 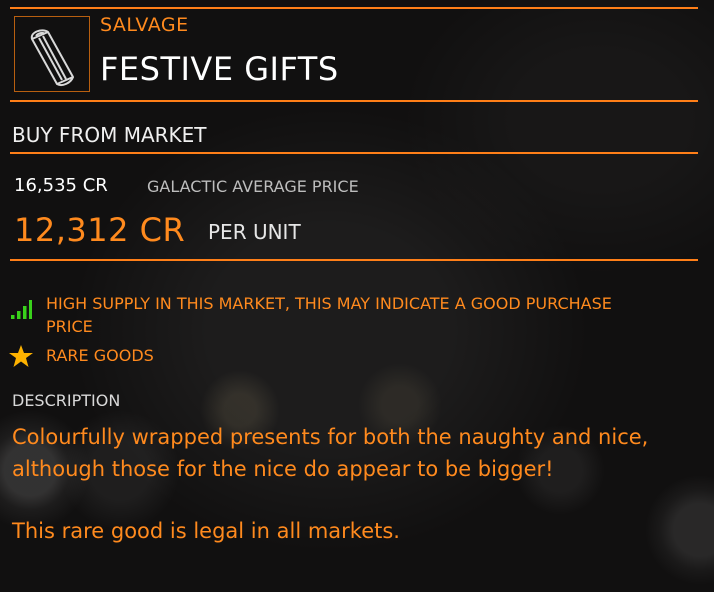 What do you see at coordinates (253, 186) in the screenshot?
I see `galactic-average-label: GALACTIC AVERAGE PRICE` at bounding box center [253, 186].